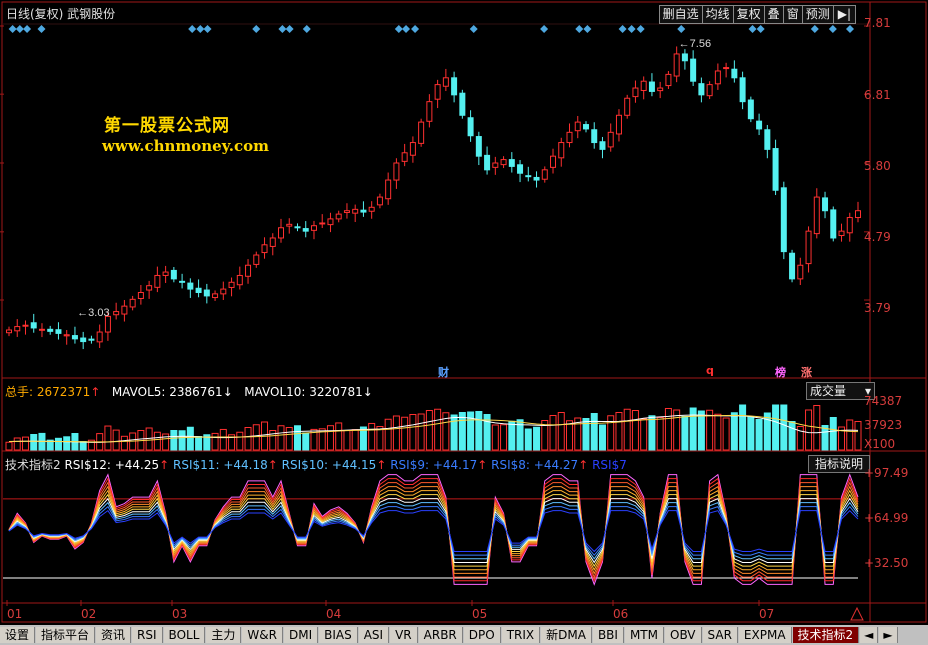  Describe the element at coordinates (521, 635) in the screenshot. I see `tab-trix: TRIX` at that location.